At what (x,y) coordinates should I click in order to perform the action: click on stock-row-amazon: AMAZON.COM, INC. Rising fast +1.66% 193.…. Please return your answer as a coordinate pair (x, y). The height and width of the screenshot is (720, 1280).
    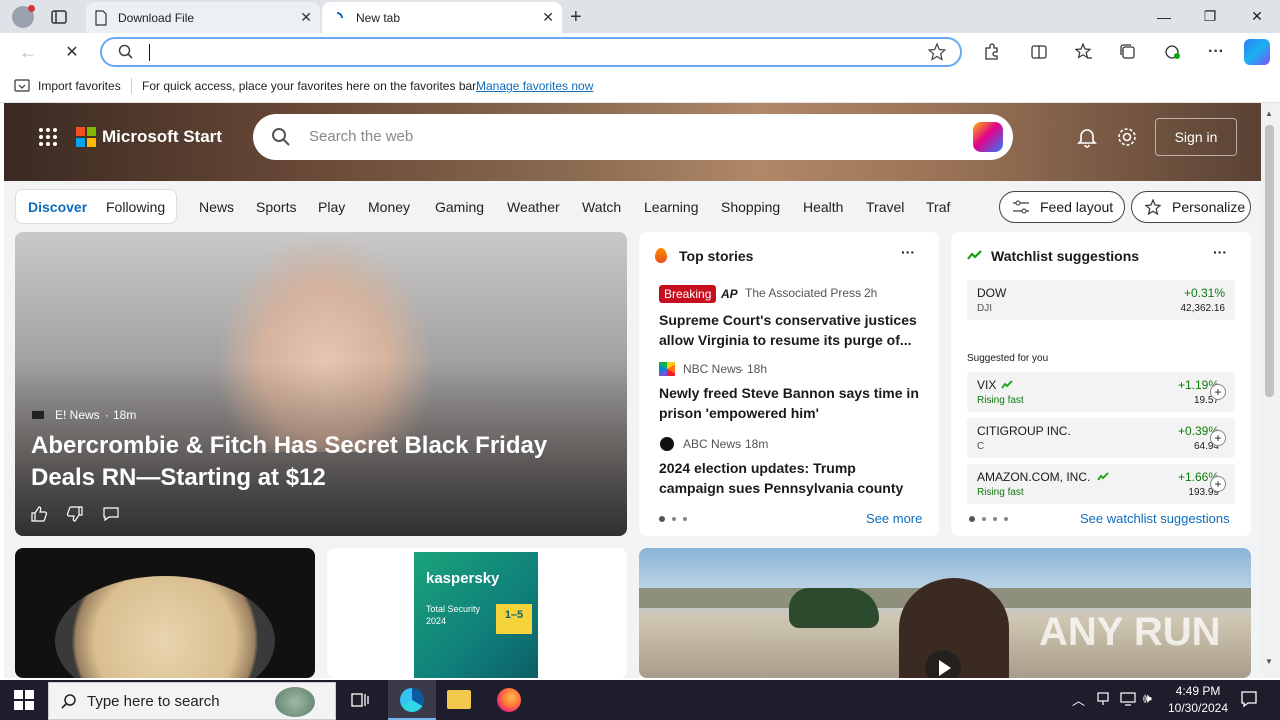
    Looking at the image, I should click on (1101, 484).